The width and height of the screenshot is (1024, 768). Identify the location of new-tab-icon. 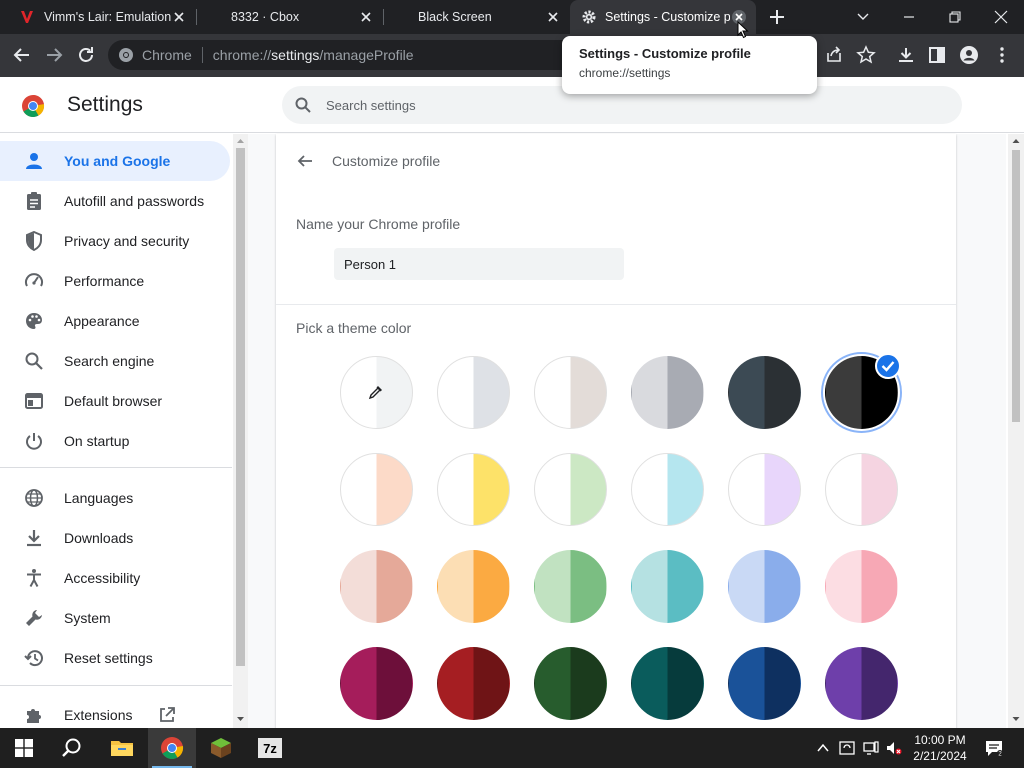
(777, 17).